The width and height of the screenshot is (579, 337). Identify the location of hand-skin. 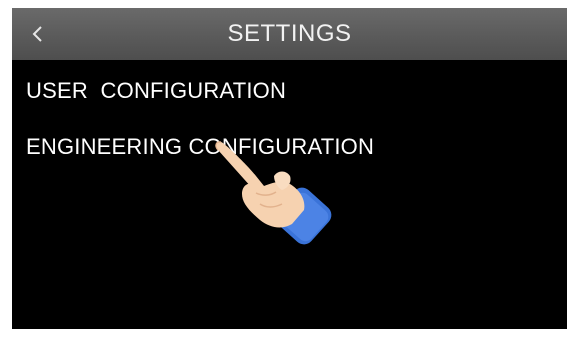
(260, 184).